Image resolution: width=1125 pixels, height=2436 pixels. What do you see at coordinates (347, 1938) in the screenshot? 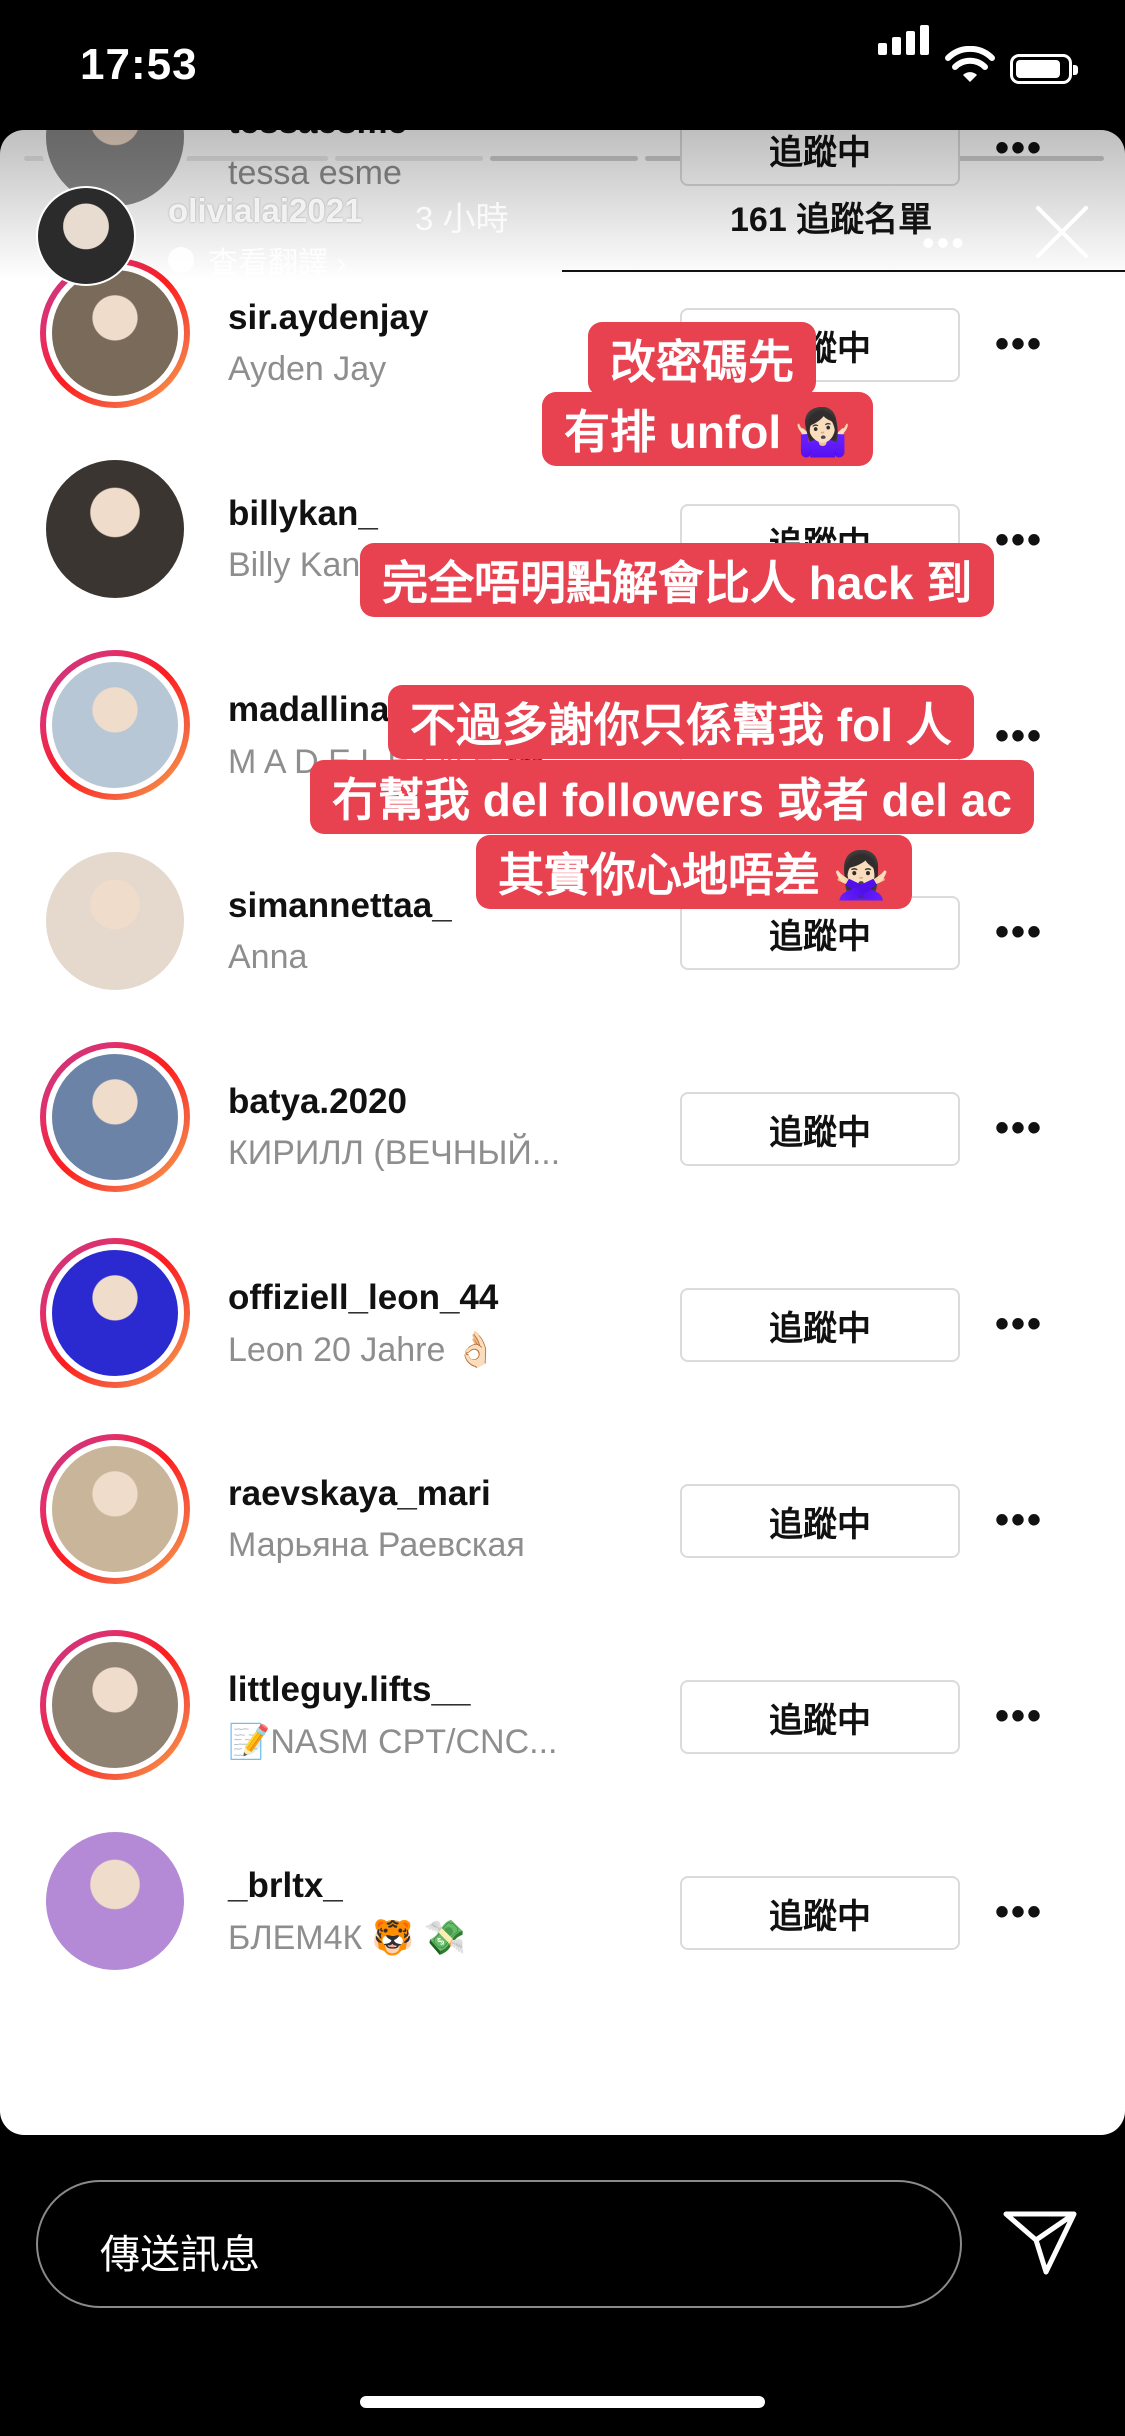
I see `full-name: БЛЕМ4К 🐯 💸` at bounding box center [347, 1938].